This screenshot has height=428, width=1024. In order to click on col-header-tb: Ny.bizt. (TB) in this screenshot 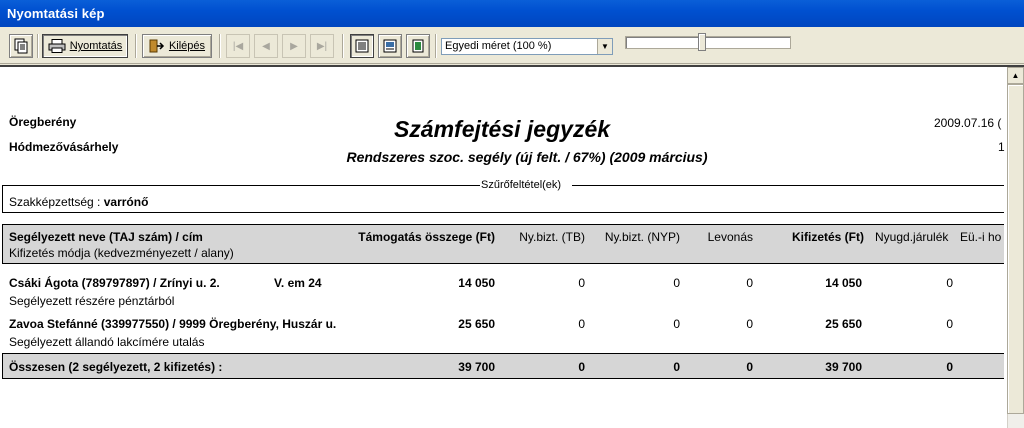, I will do `click(552, 237)`.